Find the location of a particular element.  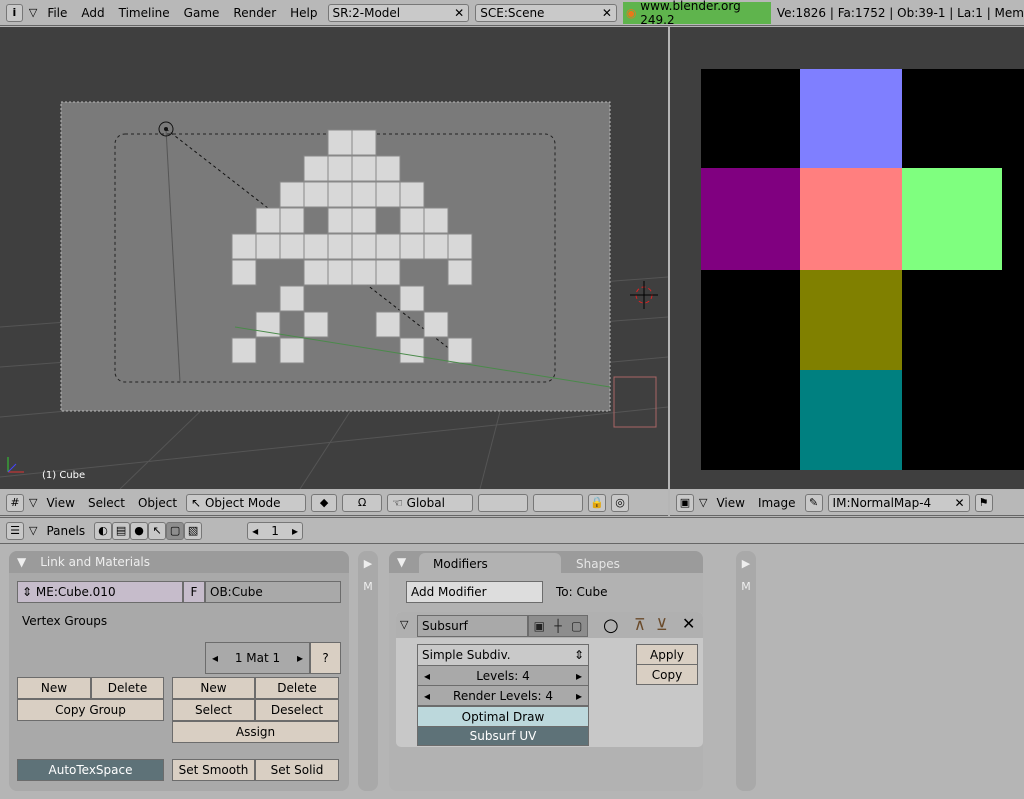

map-face-lower is located at coordinates (851, 320).